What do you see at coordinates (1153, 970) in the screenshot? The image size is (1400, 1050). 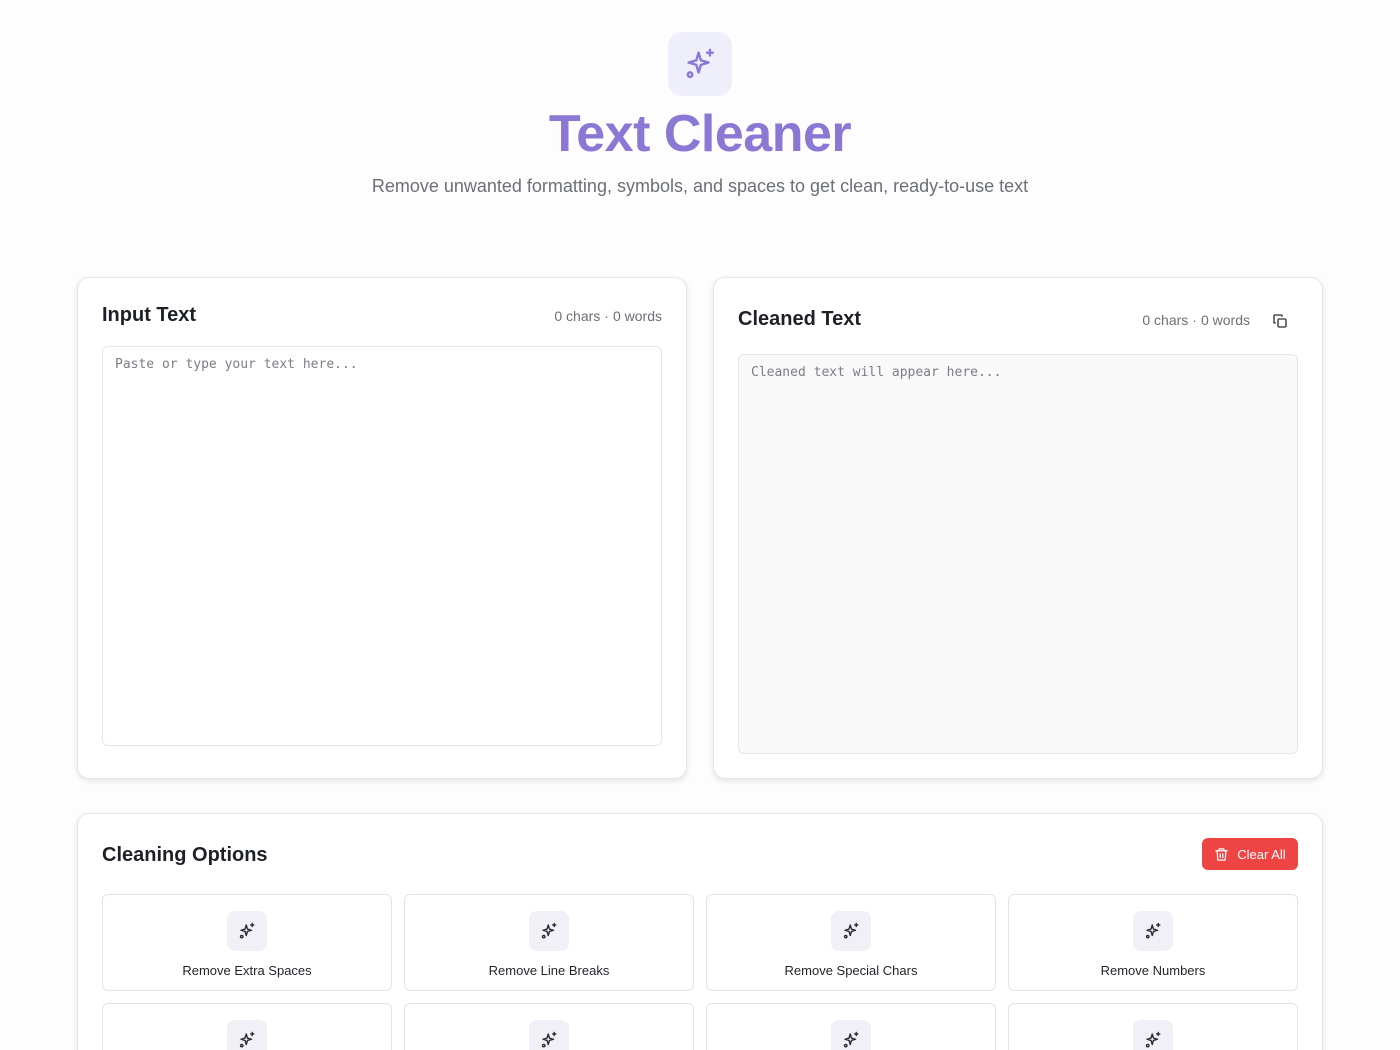 I see `option-label: Remove Numbers` at bounding box center [1153, 970].